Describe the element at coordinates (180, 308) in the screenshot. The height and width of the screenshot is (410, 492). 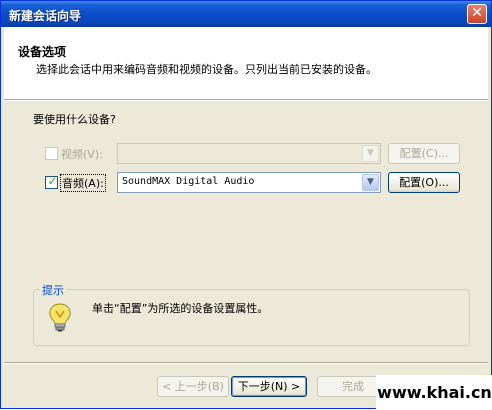
I see `hint-text: 单击“配置”为所选的设备设置属性。` at that location.